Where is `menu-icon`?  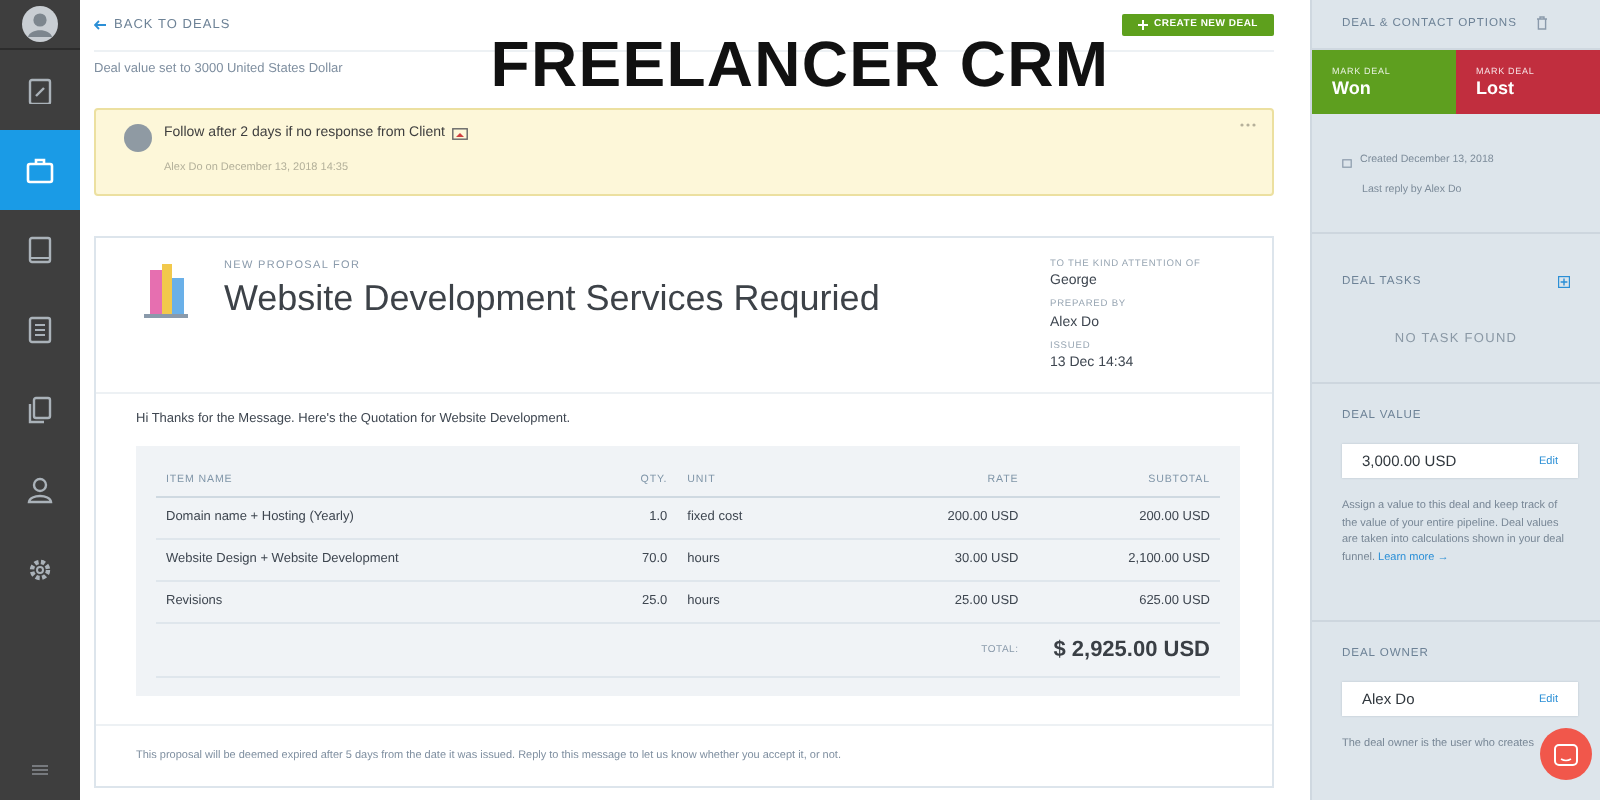 menu-icon is located at coordinates (40, 770).